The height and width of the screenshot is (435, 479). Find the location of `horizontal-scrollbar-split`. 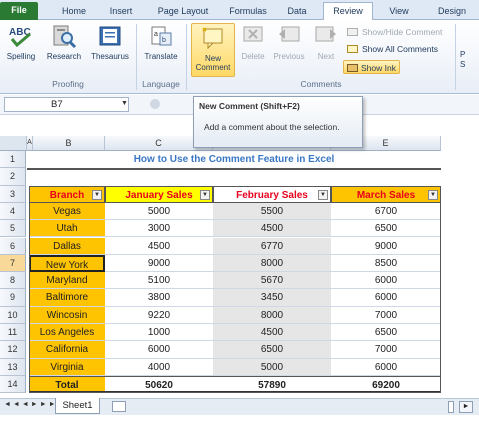

horizontal-scrollbar-split is located at coordinates (451, 407).